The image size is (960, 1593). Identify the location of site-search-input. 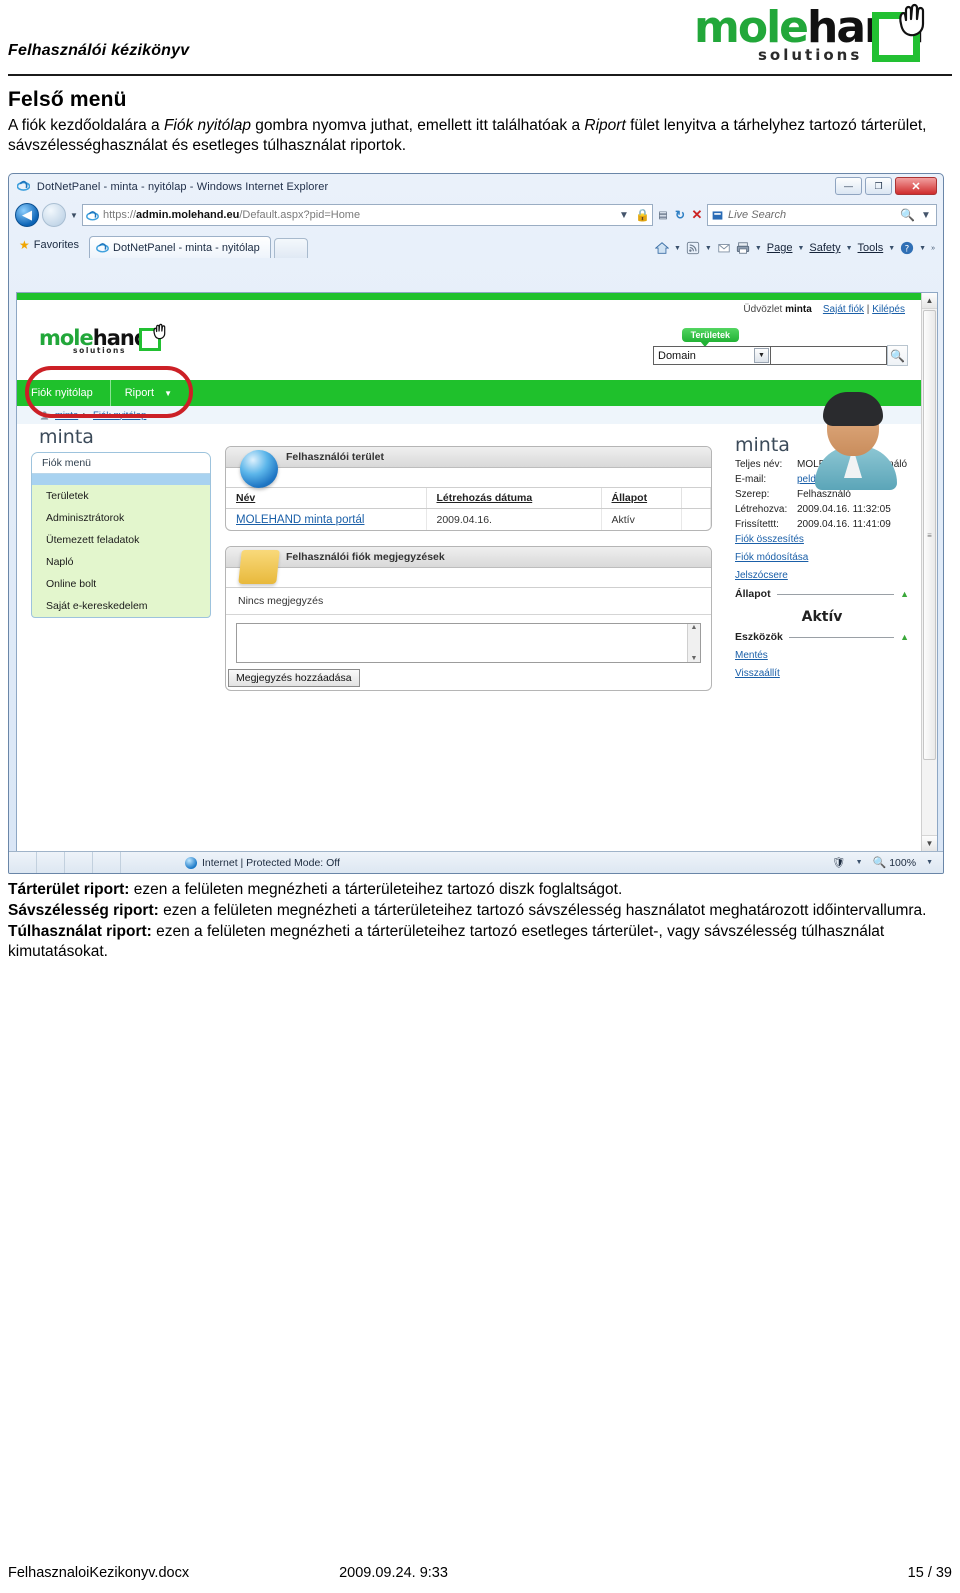
(829, 355).